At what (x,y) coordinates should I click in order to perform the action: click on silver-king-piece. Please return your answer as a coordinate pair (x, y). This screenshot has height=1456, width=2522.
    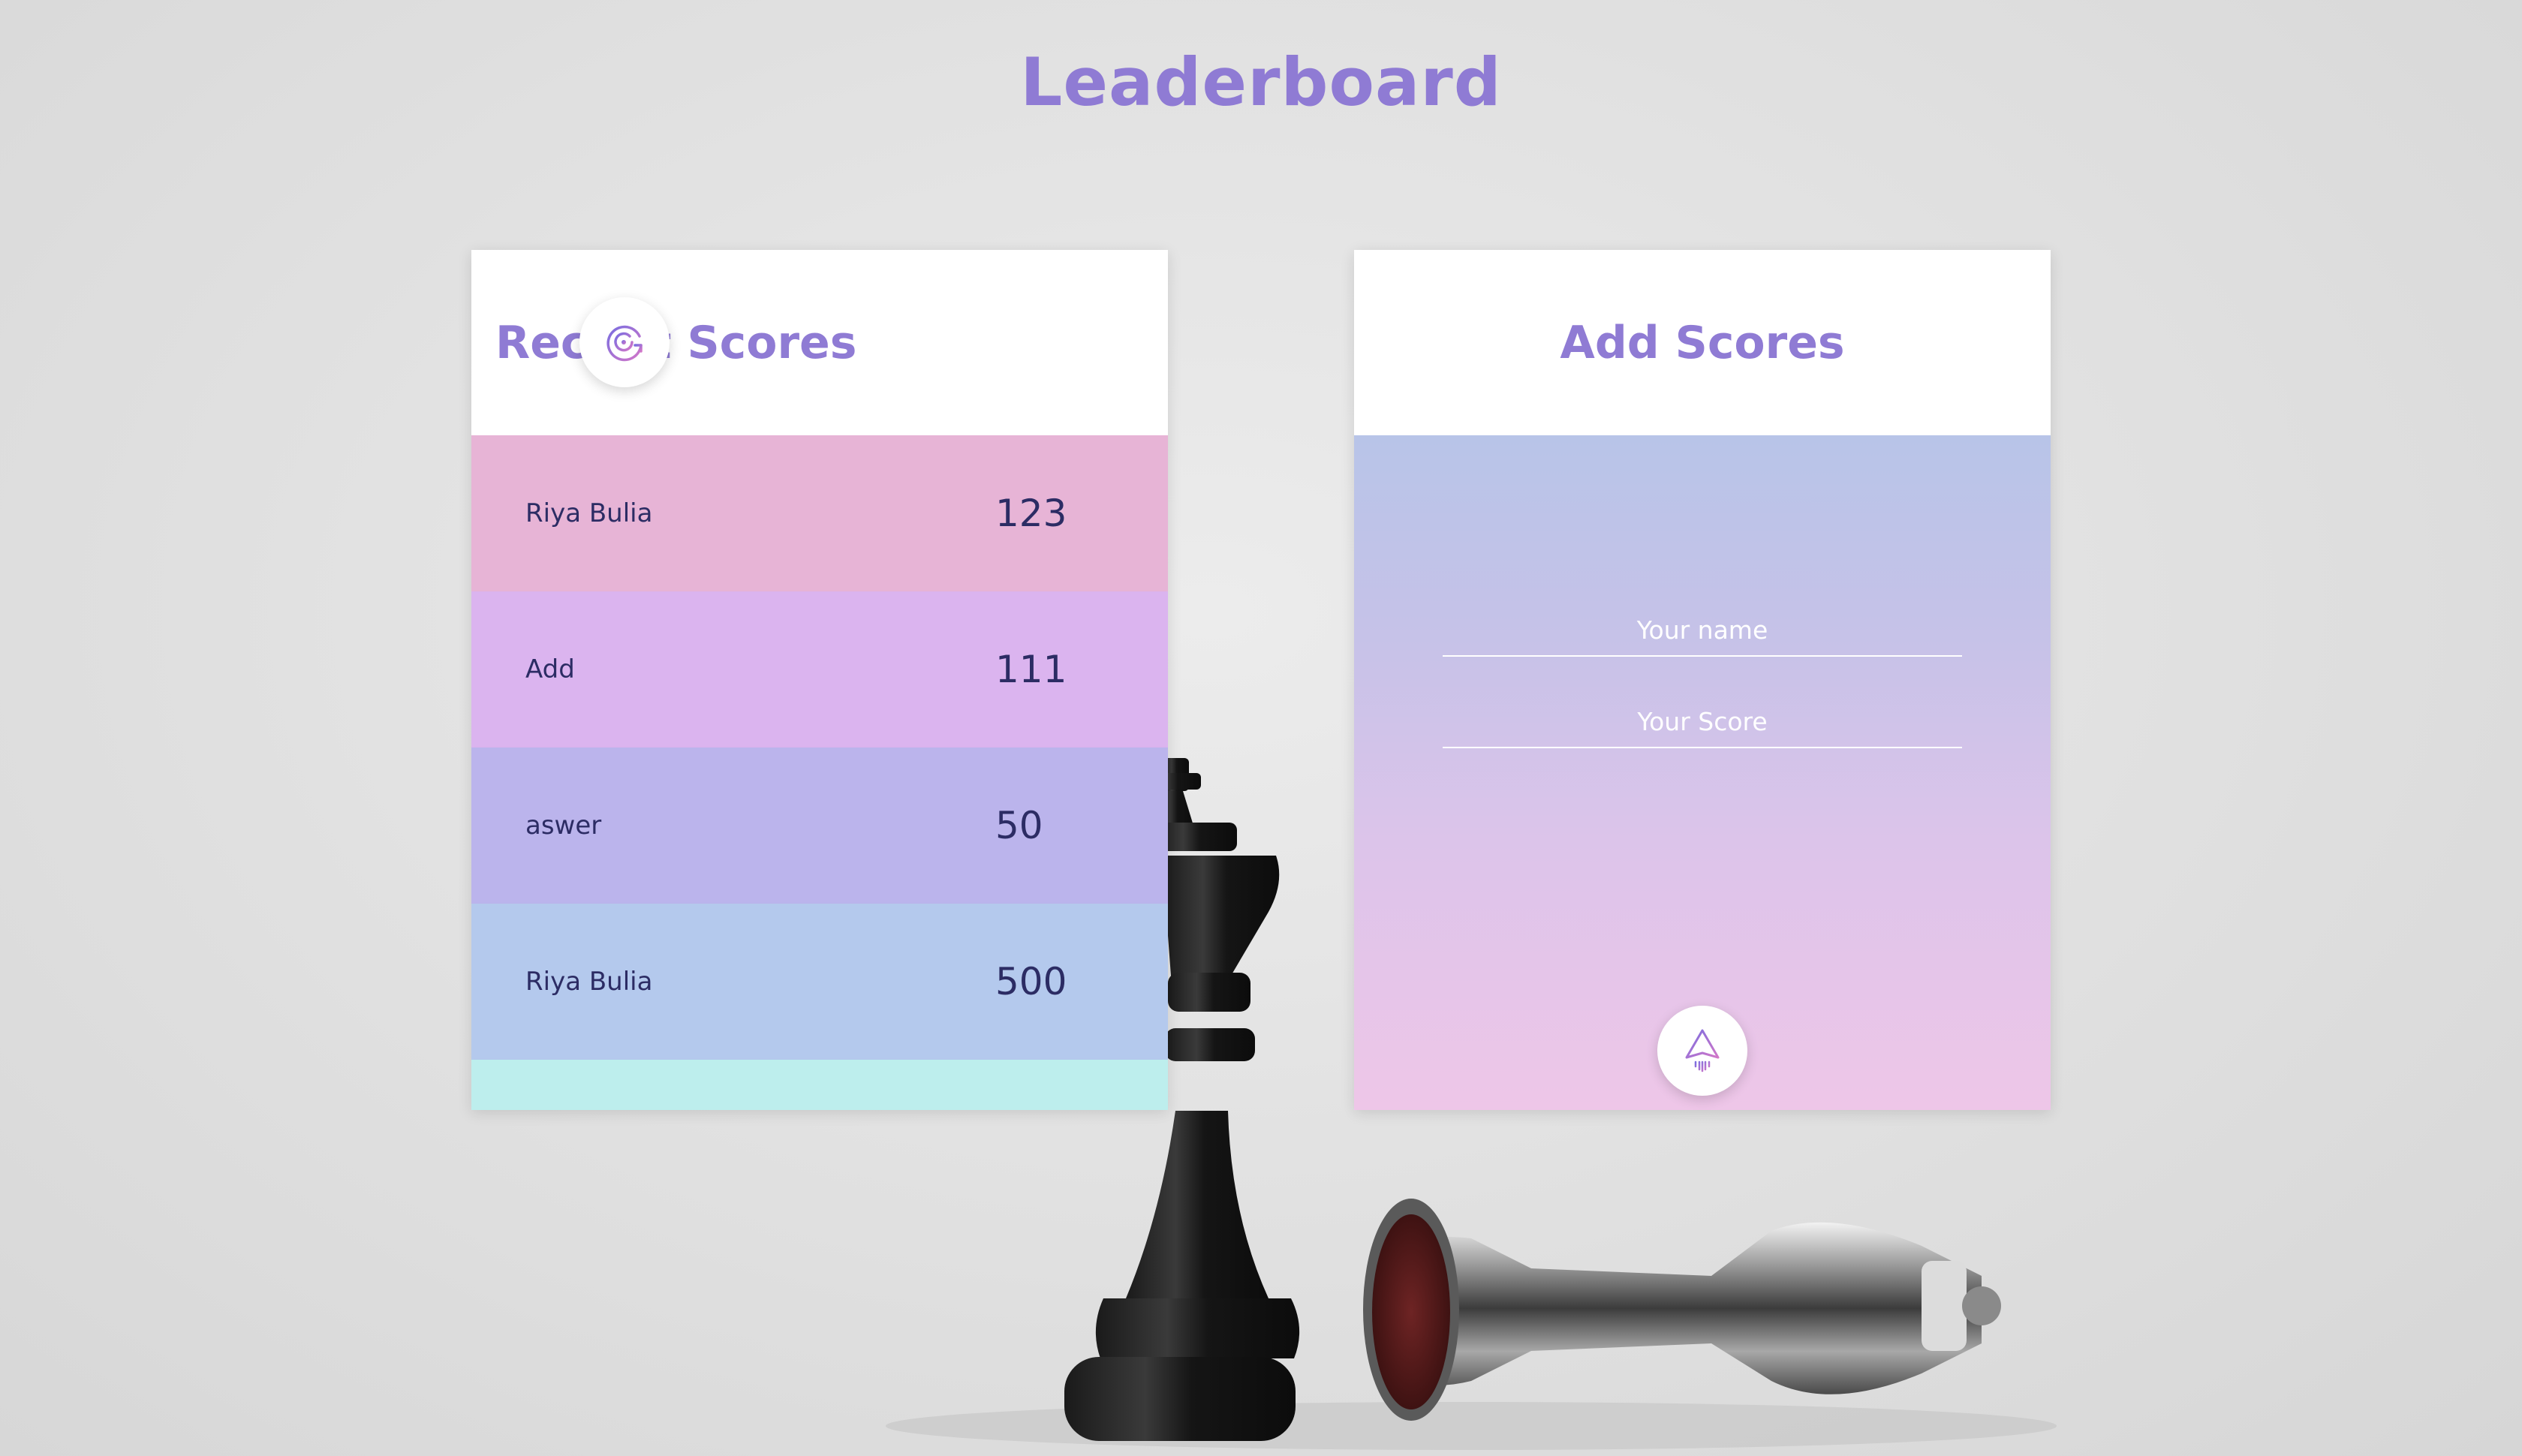
    Looking at the image, I should click on (1682, 1310).